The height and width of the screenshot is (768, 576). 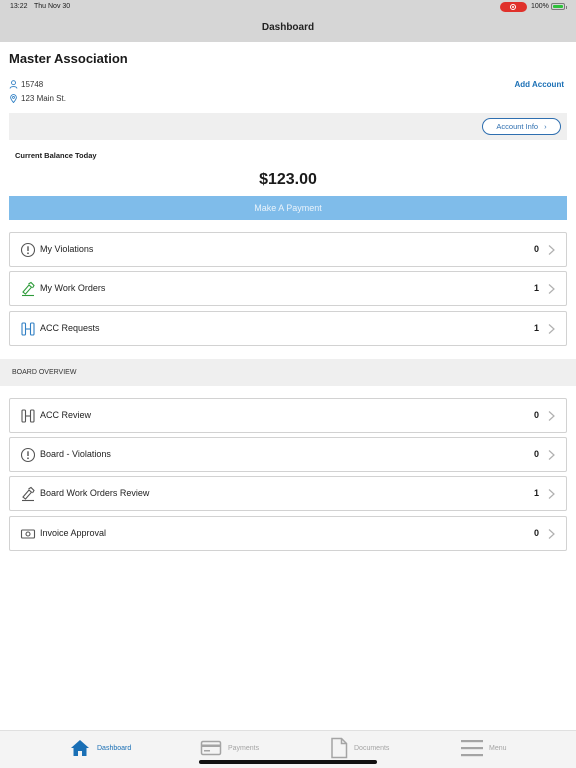 What do you see at coordinates (288, 328) in the screenshot?
I see `acc-requests-row: ACC Requests 1` at bounding box center [288, 328].